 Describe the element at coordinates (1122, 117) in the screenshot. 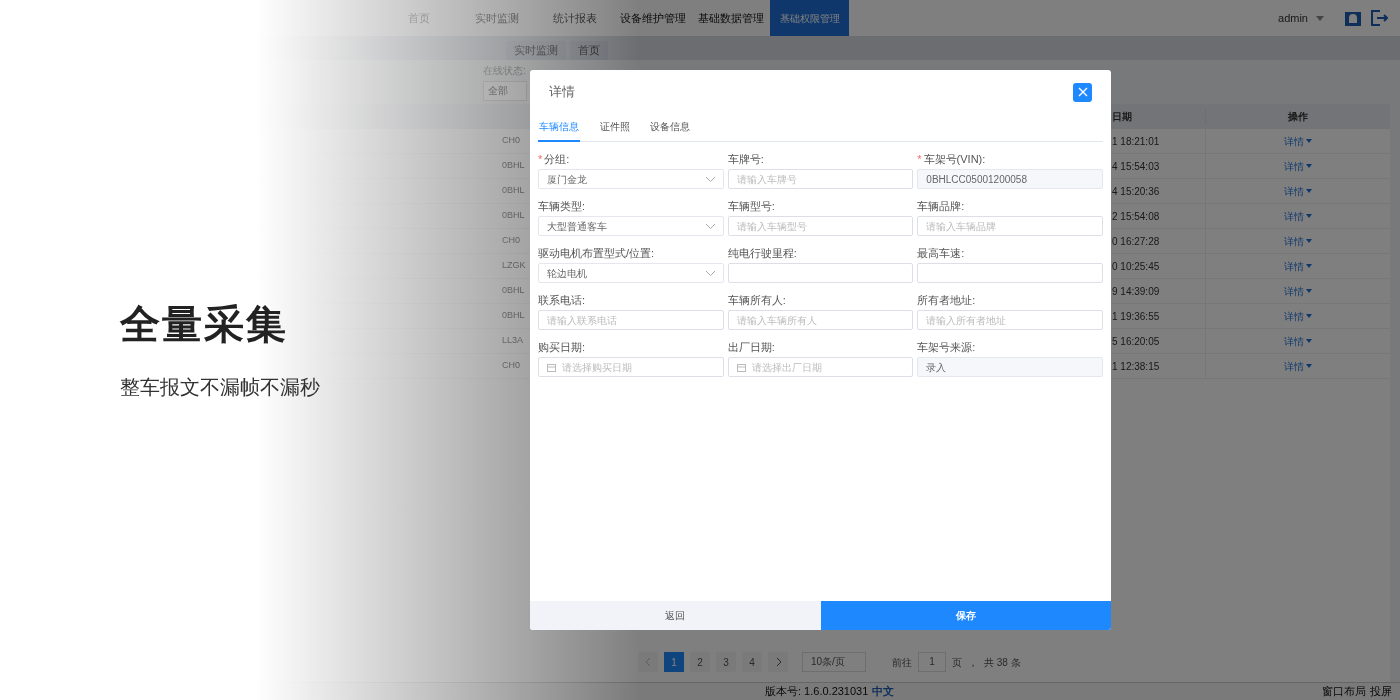

I see `column-header: 日期` at that location.